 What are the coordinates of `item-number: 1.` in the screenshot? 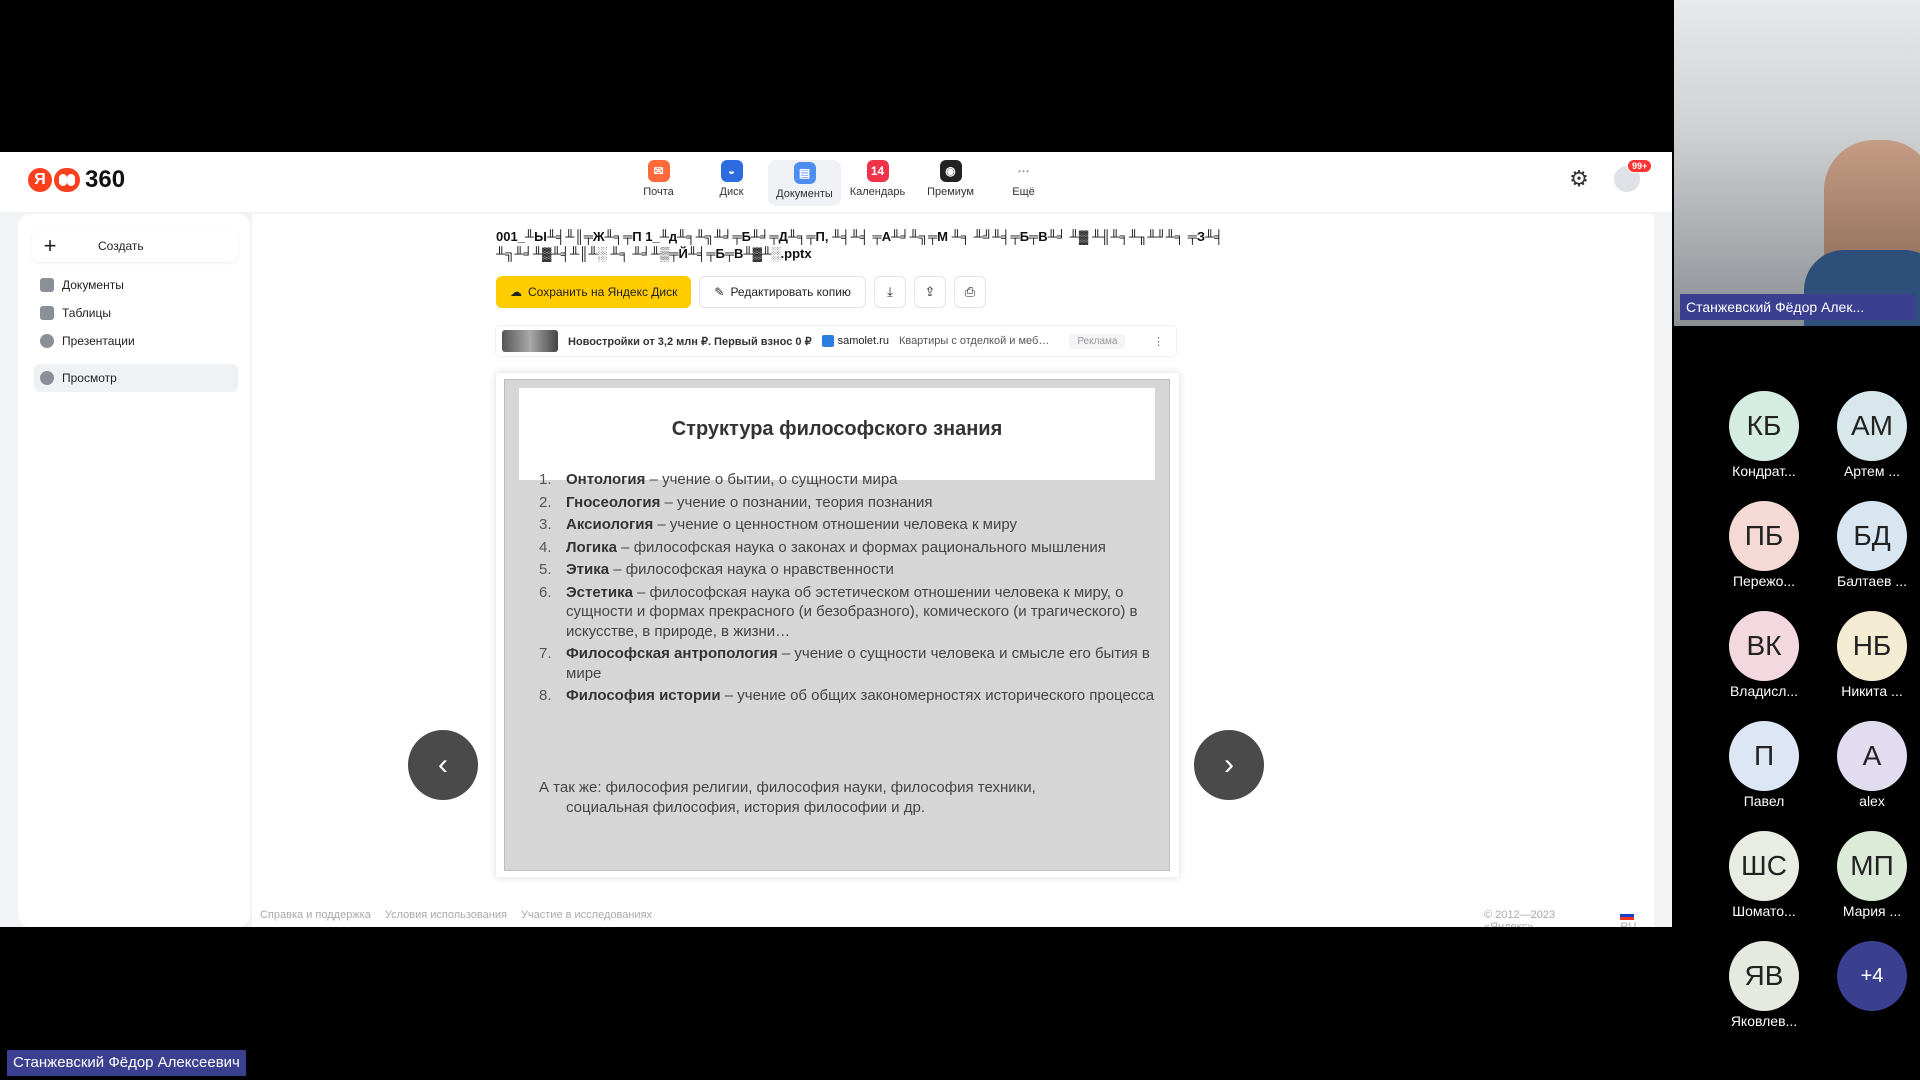 It's located at (545, 479).